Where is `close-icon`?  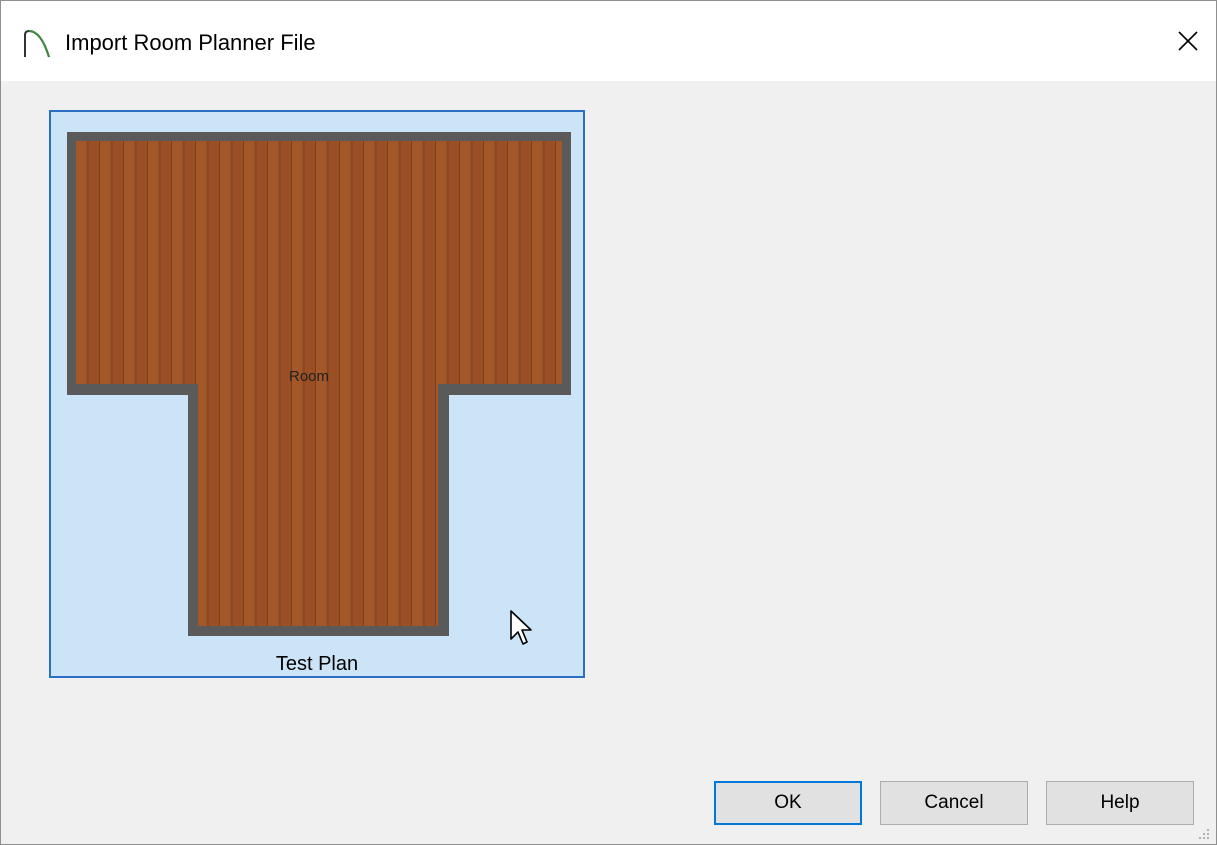
close-icon is located at coordinates (1188, 41).